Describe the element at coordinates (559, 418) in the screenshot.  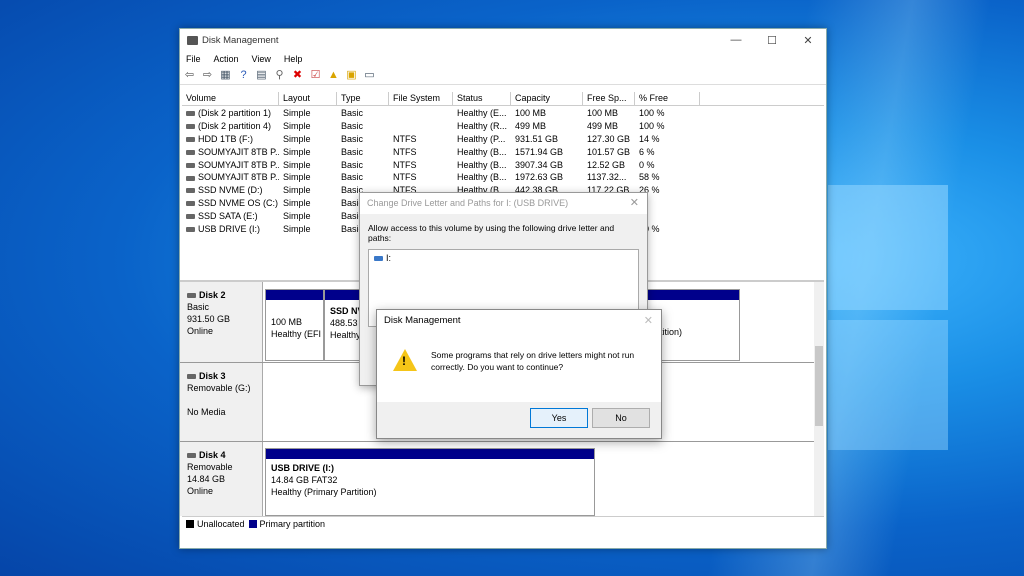
I see `yes-button: Yes` at that location.